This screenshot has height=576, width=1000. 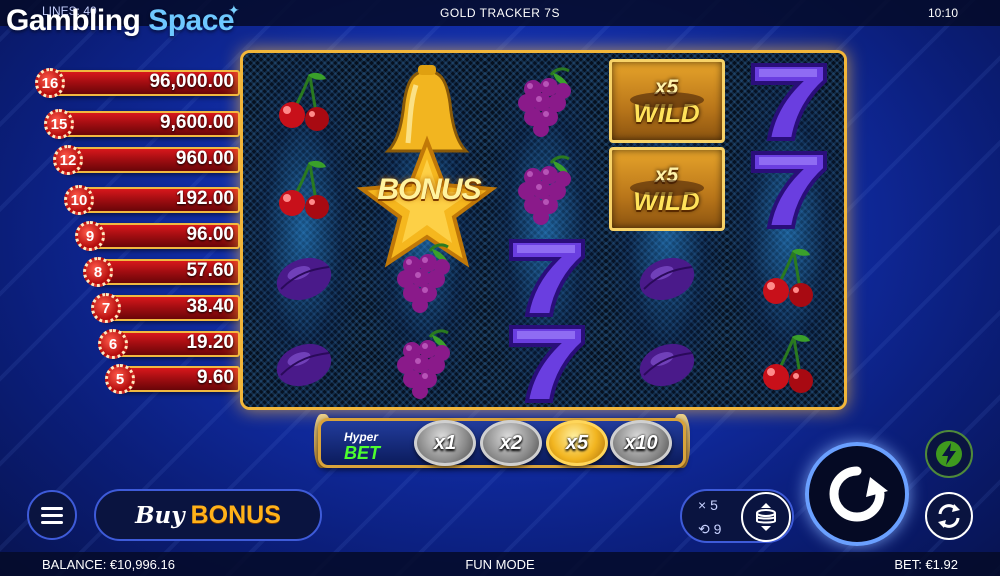 I want to click on paytable-count-chip: 9, so click(x=90, y=236).